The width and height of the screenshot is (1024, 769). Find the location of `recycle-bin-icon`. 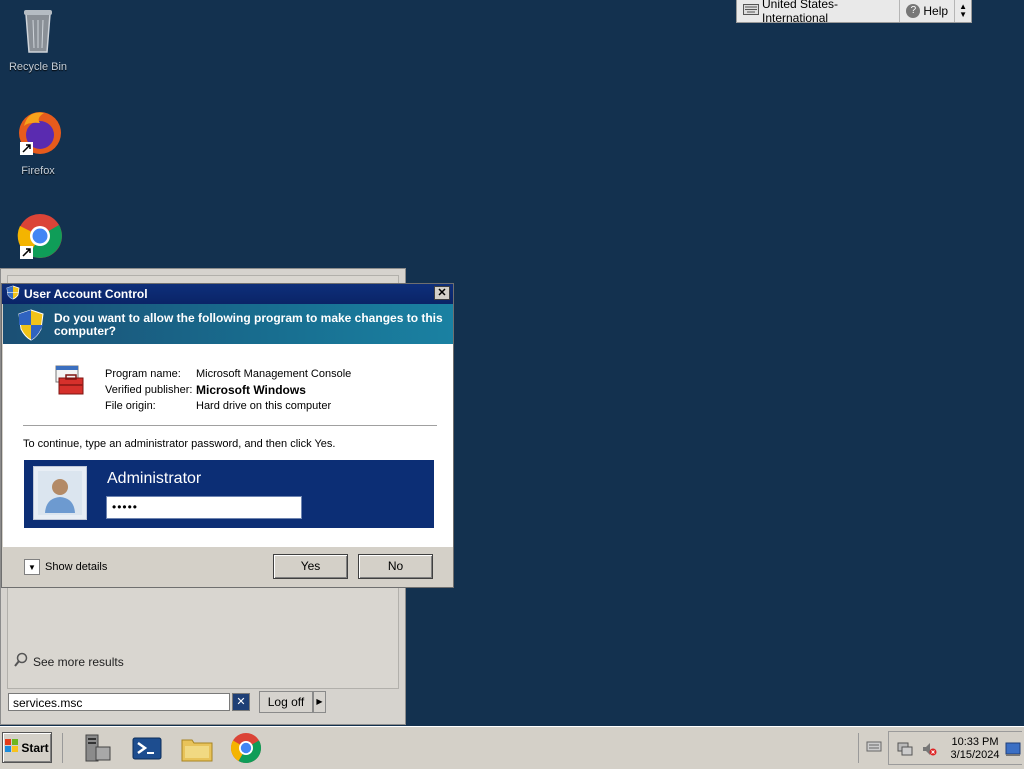

recycle-bin-icon is located at coordinates (38, 31).